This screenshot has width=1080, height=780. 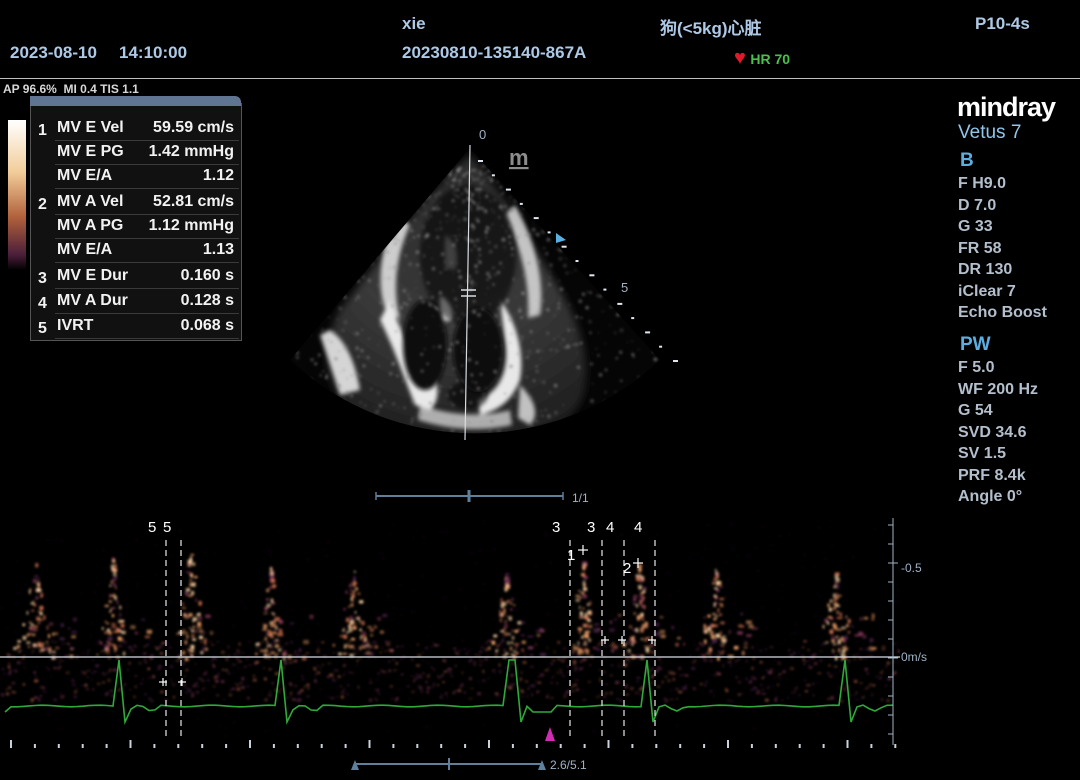 I want to click on doppler-cine-scrollbar, so click(x=448, y=764).